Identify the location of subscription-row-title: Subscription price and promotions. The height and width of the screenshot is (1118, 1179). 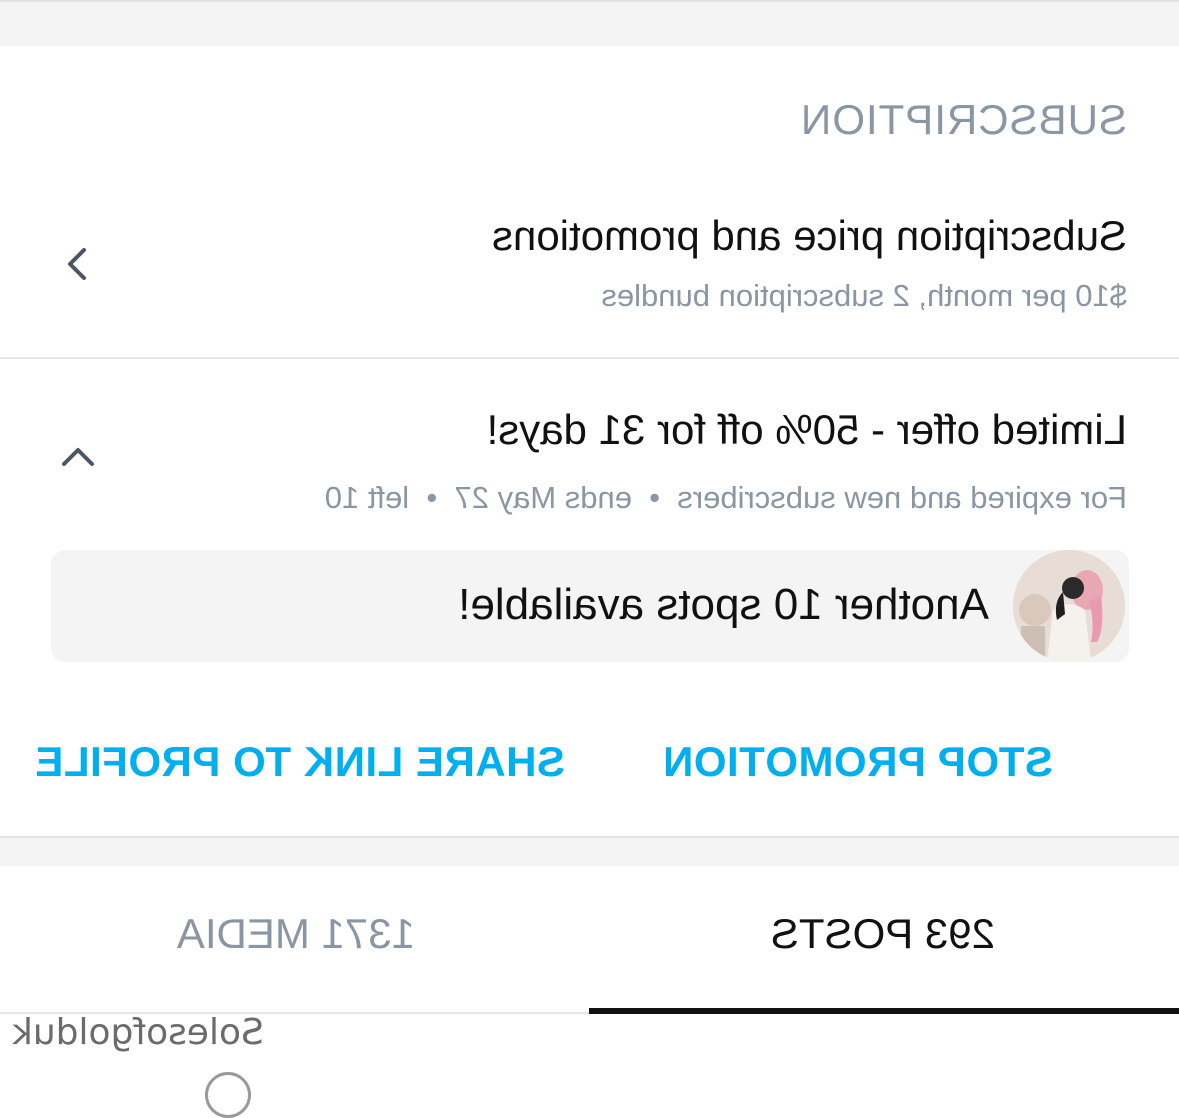
(809, 235).